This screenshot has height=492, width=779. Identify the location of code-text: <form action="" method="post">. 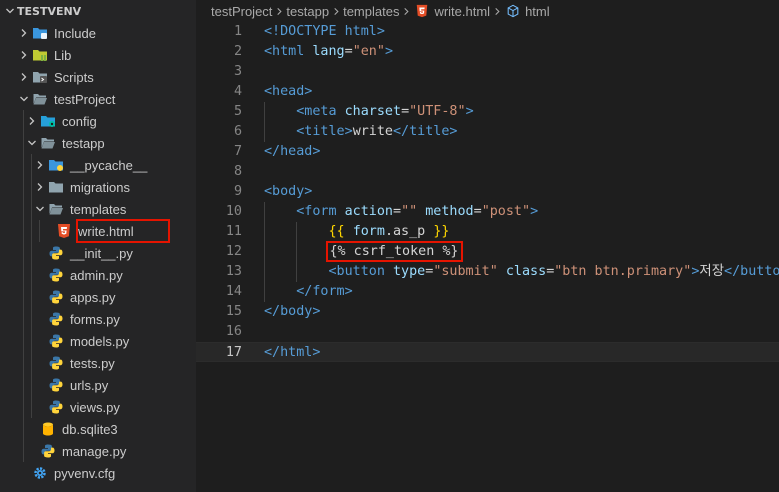
(401, 212).